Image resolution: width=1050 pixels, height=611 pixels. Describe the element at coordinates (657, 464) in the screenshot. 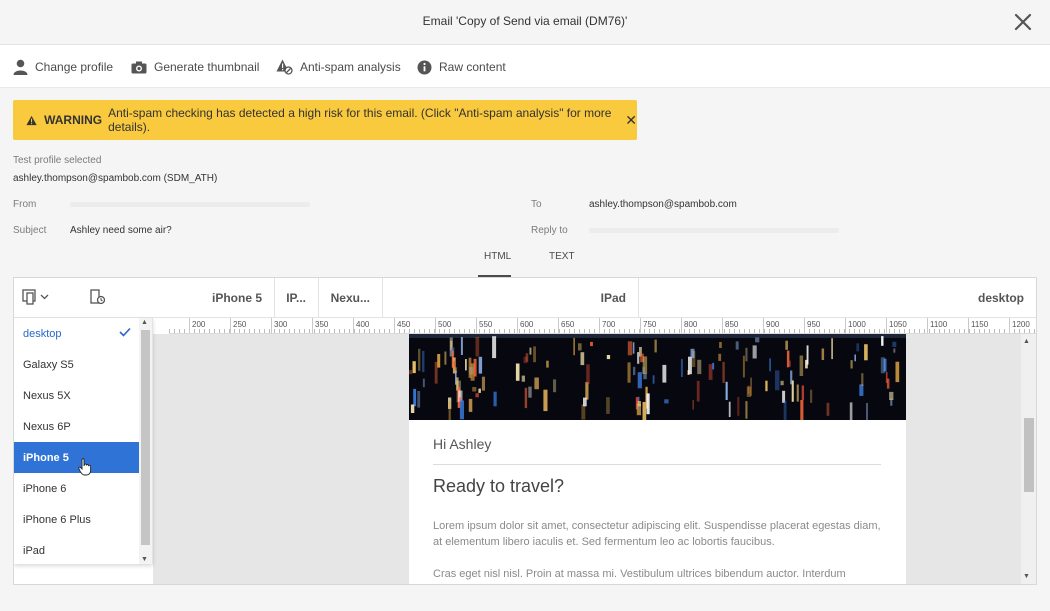

I see `email-divider` at that location.